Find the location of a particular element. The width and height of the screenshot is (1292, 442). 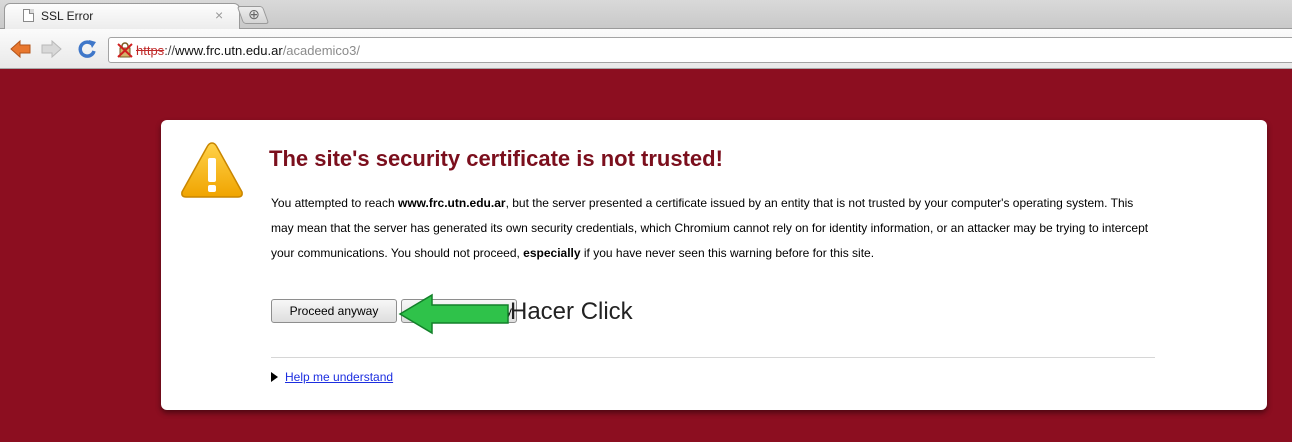

help-link-label: Help me understand is located at coordinates (339, 377).